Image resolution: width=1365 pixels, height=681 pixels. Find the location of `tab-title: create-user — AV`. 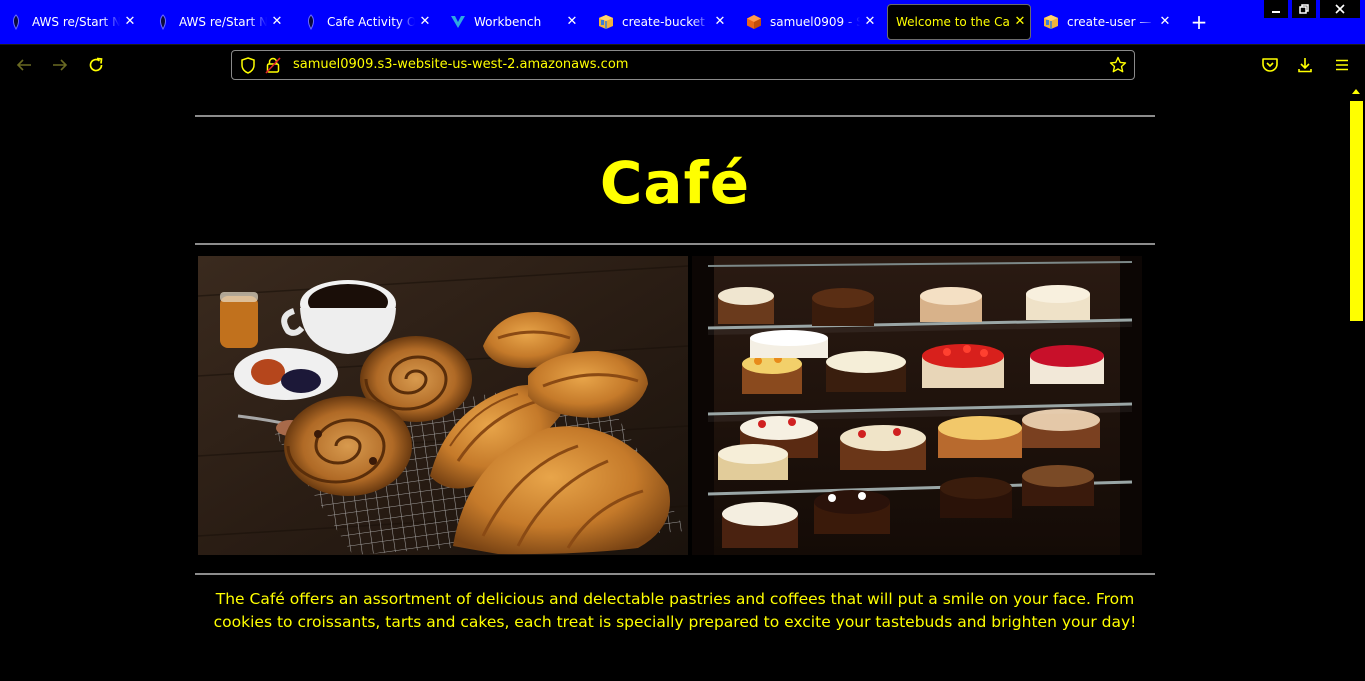

tab-title: create-user — AV is located at coordinates (1111, 22).